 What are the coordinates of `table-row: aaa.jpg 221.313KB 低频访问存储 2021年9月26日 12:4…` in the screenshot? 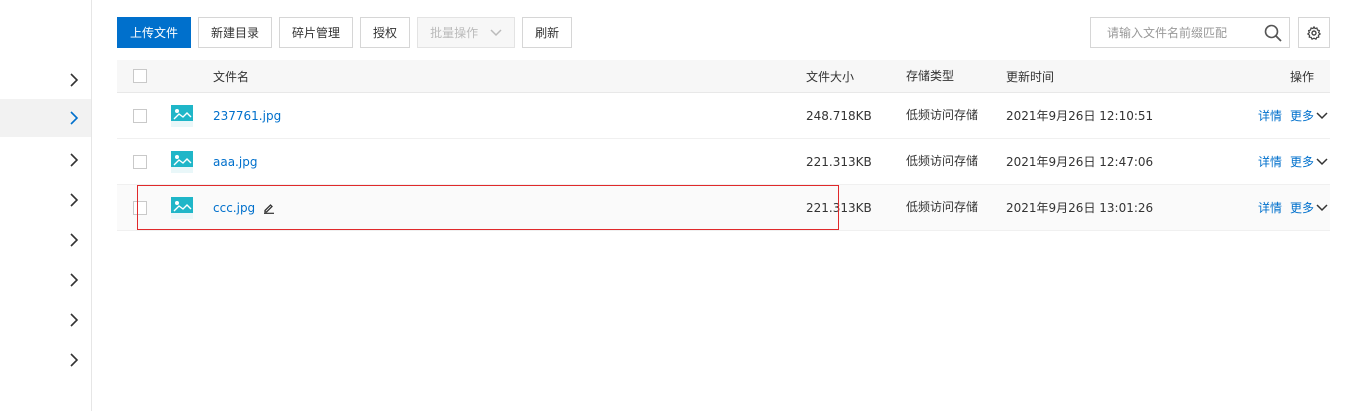 It's located at (723, 162).